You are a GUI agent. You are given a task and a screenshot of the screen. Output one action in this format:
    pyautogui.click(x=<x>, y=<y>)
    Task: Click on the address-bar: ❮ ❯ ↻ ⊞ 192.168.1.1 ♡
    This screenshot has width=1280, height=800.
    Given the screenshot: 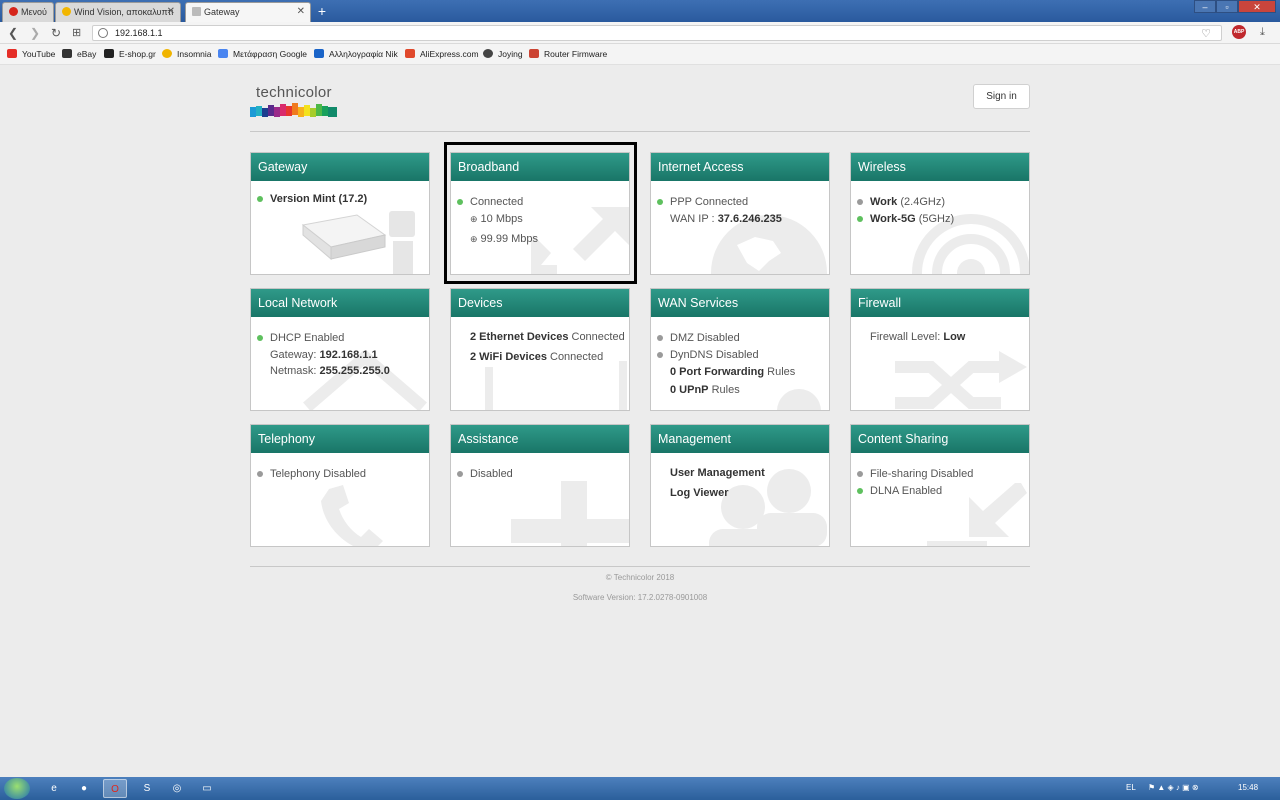 What is the action you would take?
    pyautogui.click(x=640, y=33)
    